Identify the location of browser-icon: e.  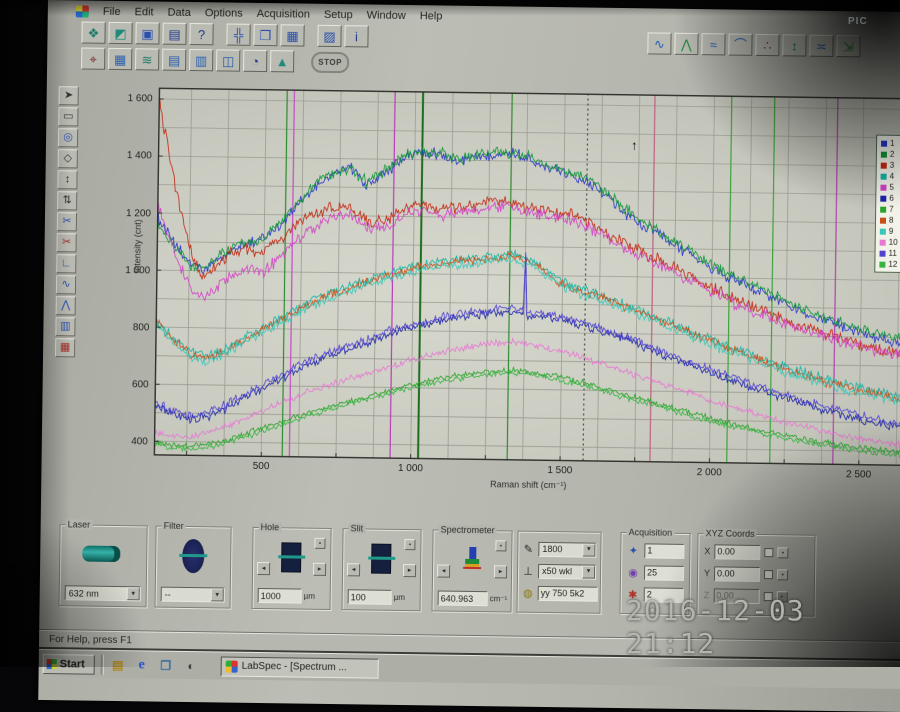
(142, 665).